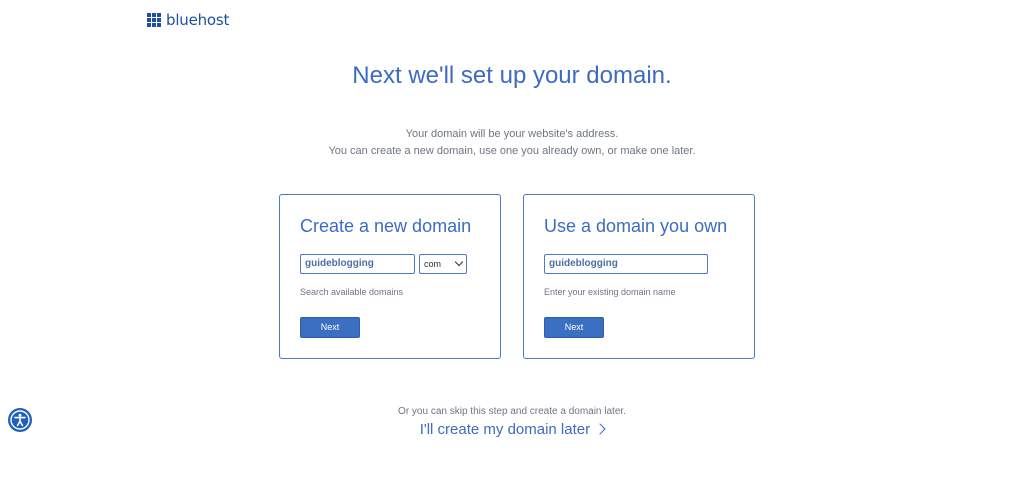  What do you see at coordinates (352, 292) in the screenshot?
I see `new-domain-helper: Search available domains` at bounding box center [352, 292].